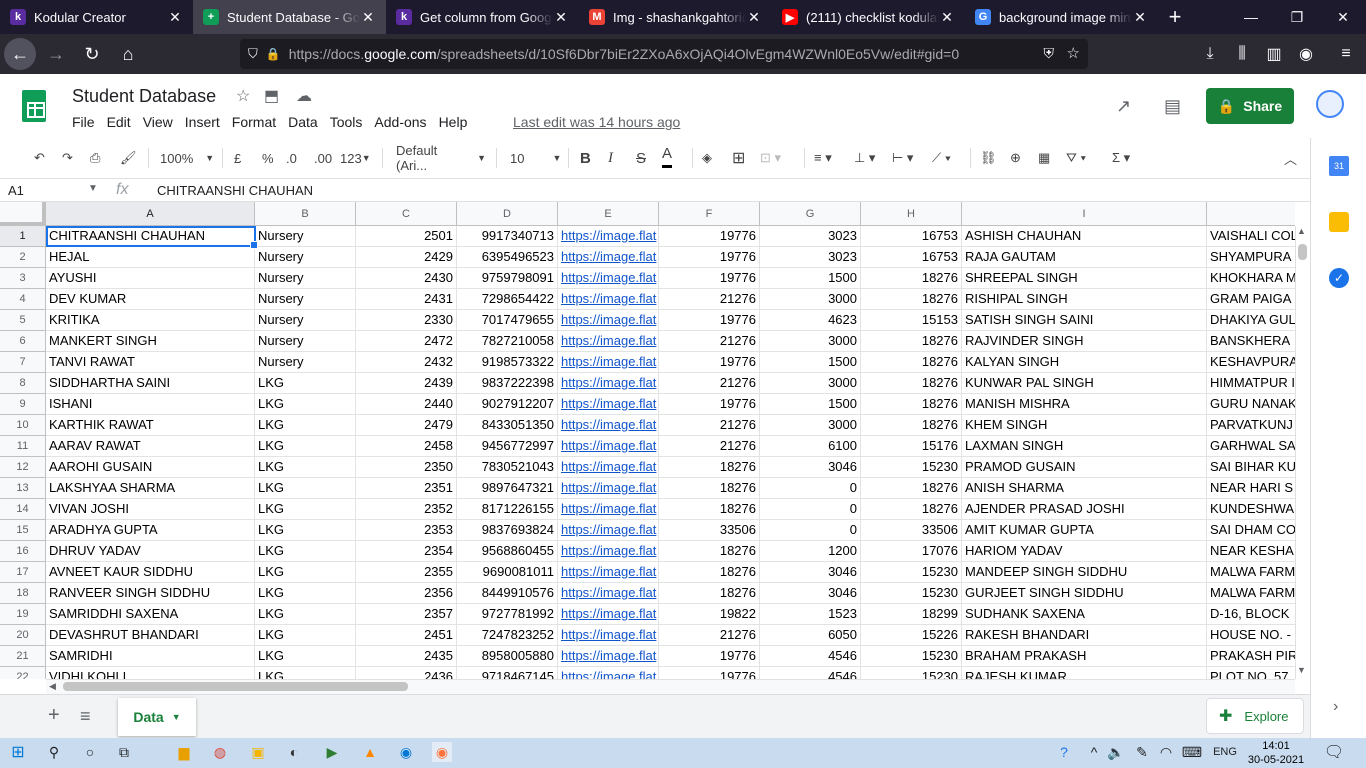 The width and height of the screenshot is (1366, 768). I want to click on cell: GURJEET SINGH SIDDHU, so click(1084, 593).